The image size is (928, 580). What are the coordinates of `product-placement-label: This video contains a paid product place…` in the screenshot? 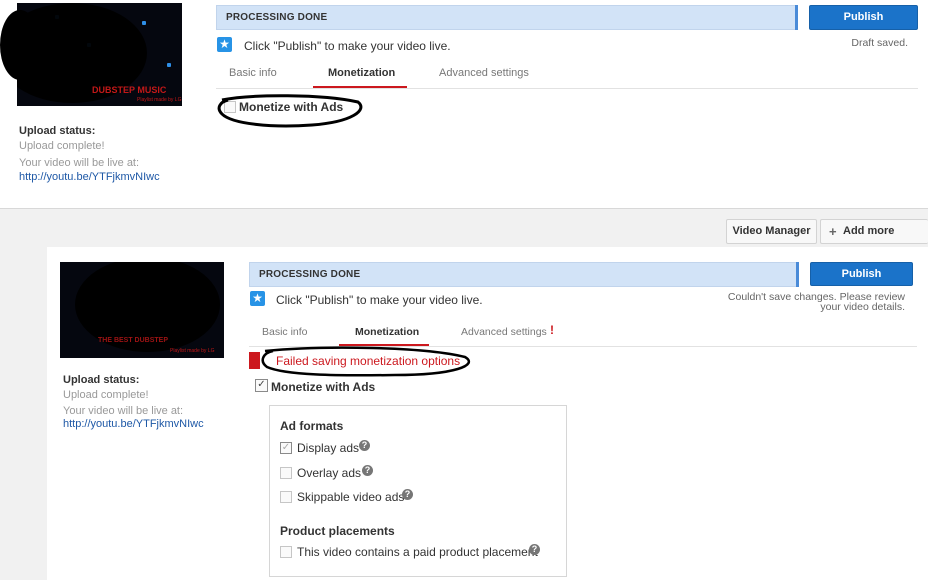 It's located at (417, 552).